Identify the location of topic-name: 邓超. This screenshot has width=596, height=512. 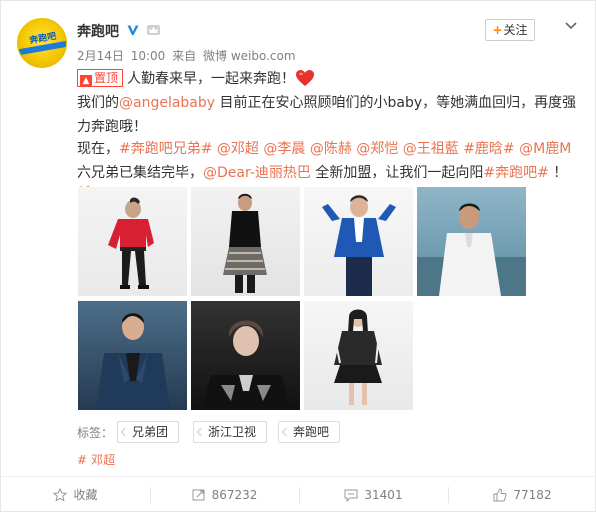
(103, 460).